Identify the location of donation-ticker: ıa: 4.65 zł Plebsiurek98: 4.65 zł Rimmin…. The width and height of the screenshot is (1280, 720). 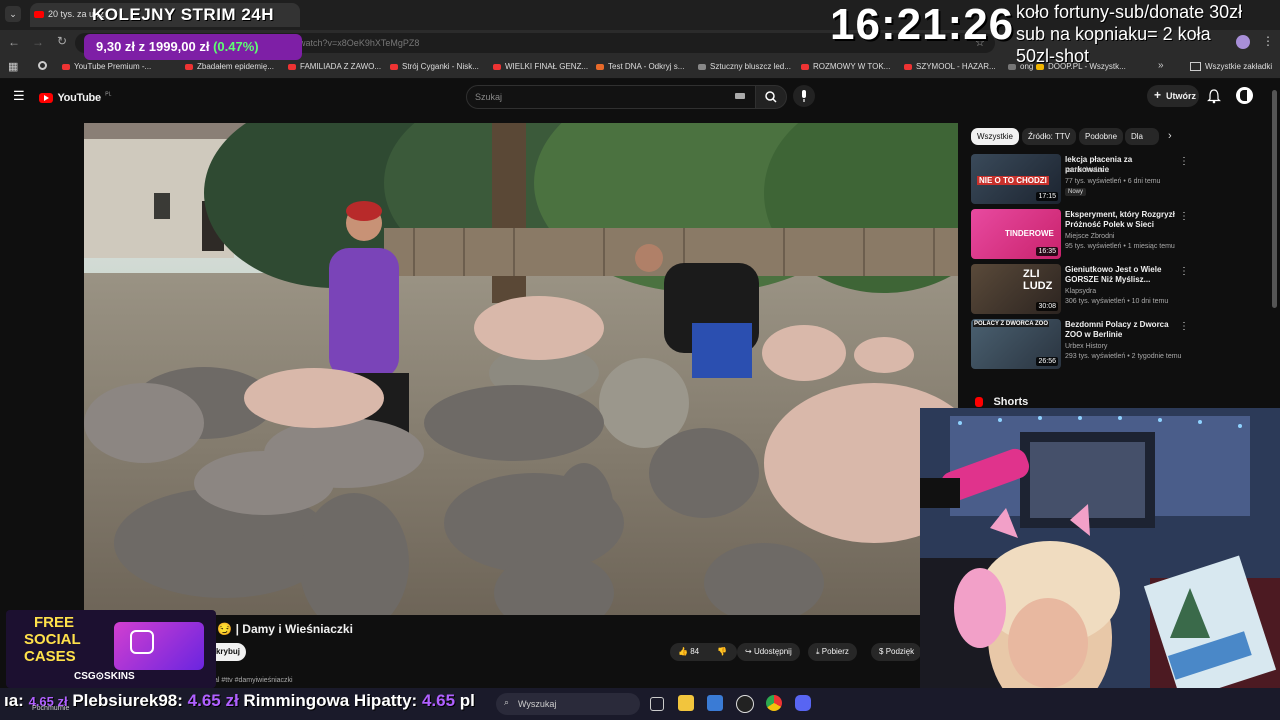
(239, 700).